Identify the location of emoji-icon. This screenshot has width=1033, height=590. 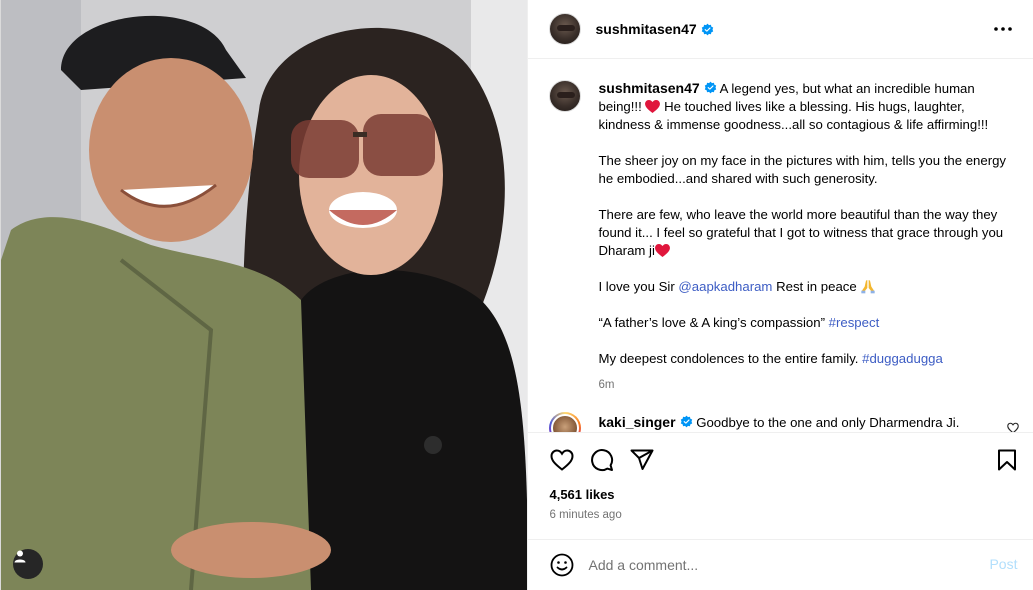
(562, 565).